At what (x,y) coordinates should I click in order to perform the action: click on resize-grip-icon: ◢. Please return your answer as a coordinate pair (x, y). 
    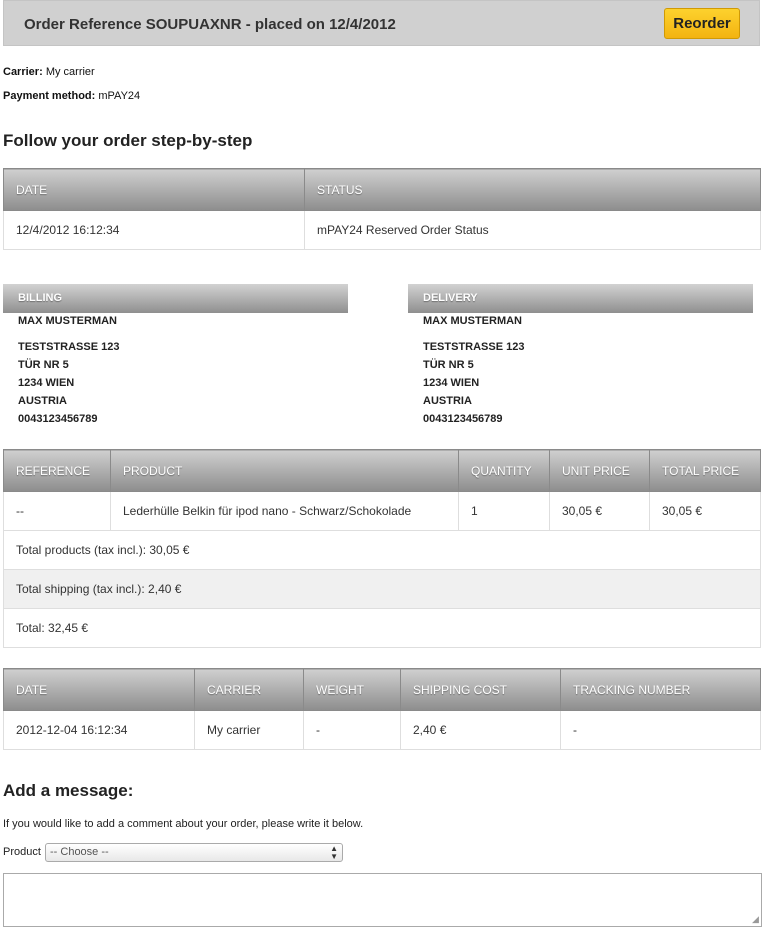
    Looking at the image, I should click on (755, 919).